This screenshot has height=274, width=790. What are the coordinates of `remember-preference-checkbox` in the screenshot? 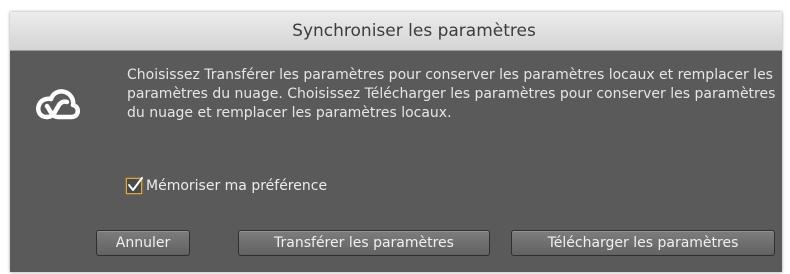 It's located at (134, 185).